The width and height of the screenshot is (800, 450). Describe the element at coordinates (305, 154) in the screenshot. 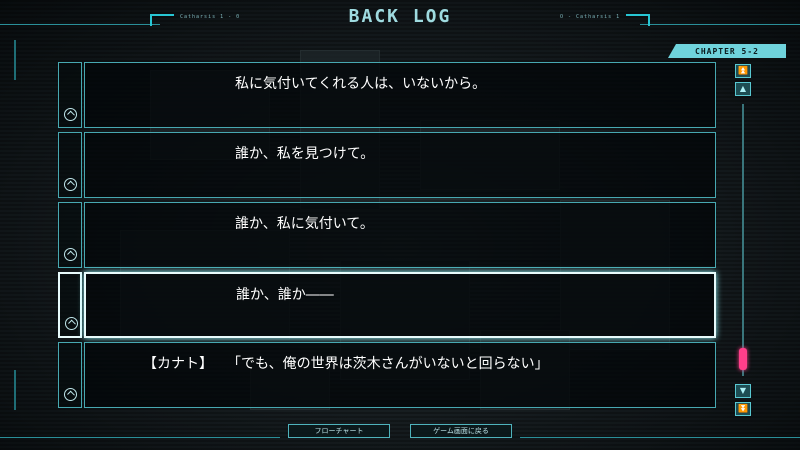

I see `entry-text: 誰か、私を見つけて。` at that location.